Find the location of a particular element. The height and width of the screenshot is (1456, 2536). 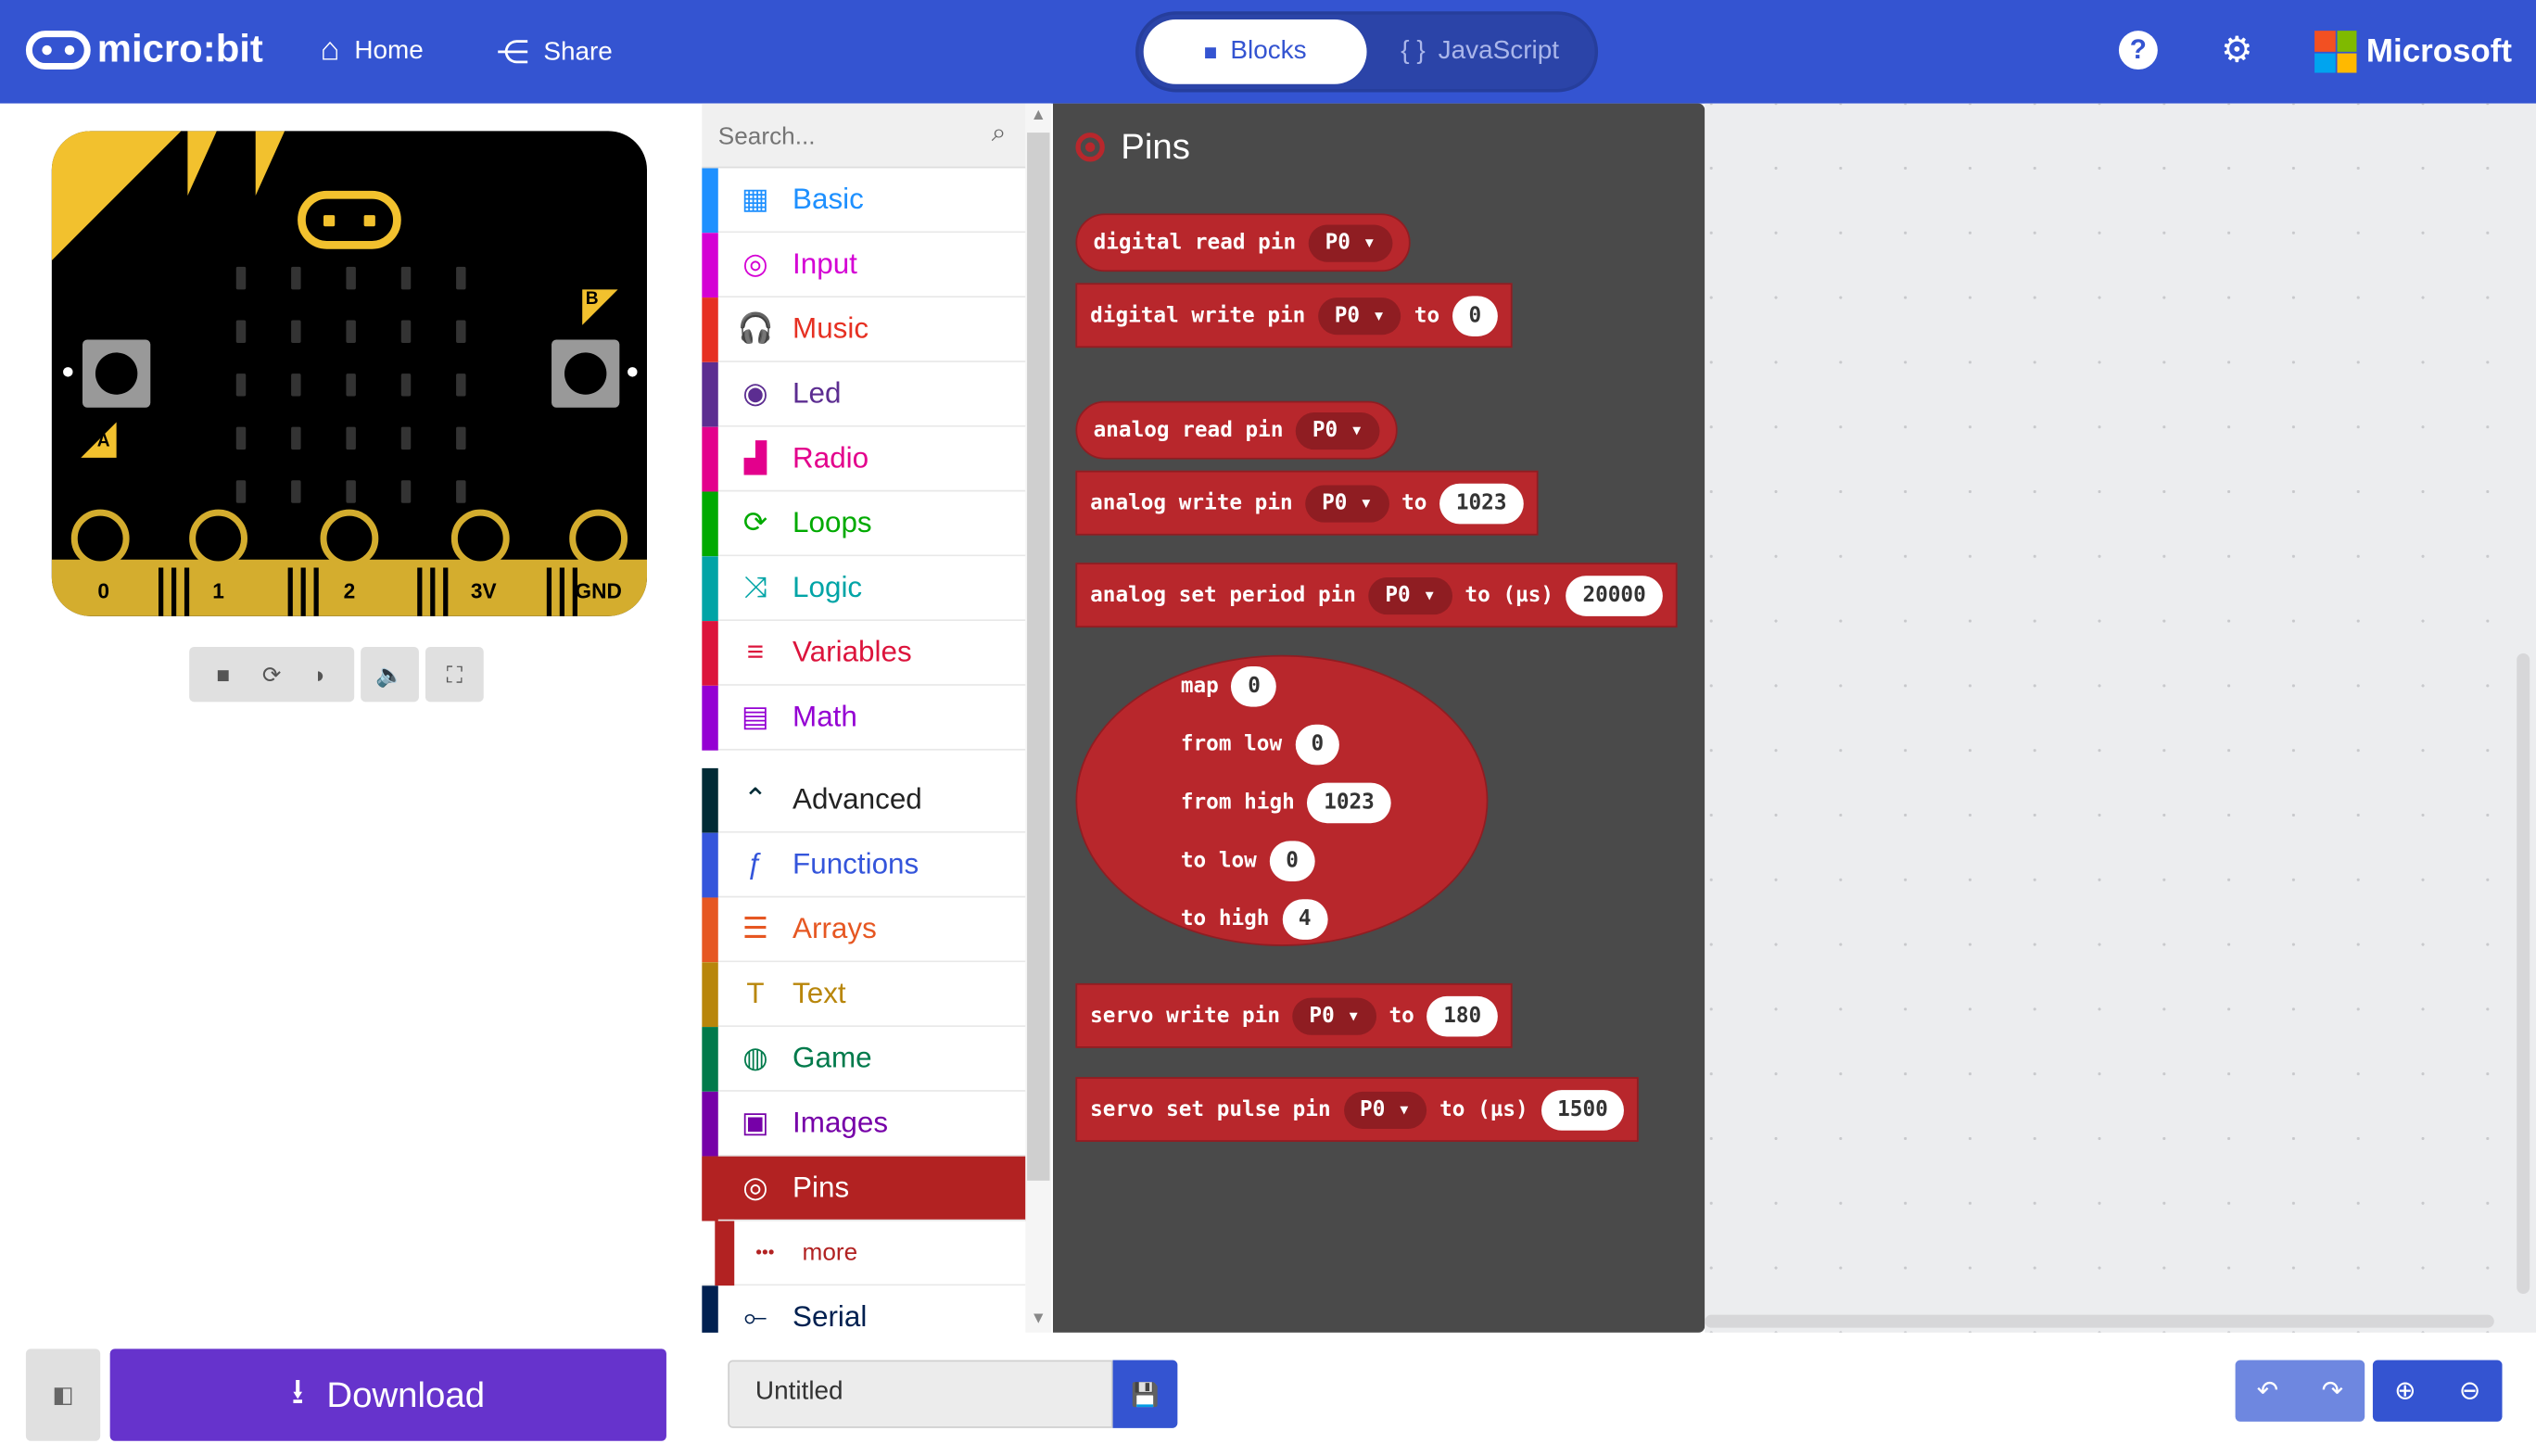

analog-read-pin-block: analog read pin P0 ▾ is located at coordinates (1236, 430).